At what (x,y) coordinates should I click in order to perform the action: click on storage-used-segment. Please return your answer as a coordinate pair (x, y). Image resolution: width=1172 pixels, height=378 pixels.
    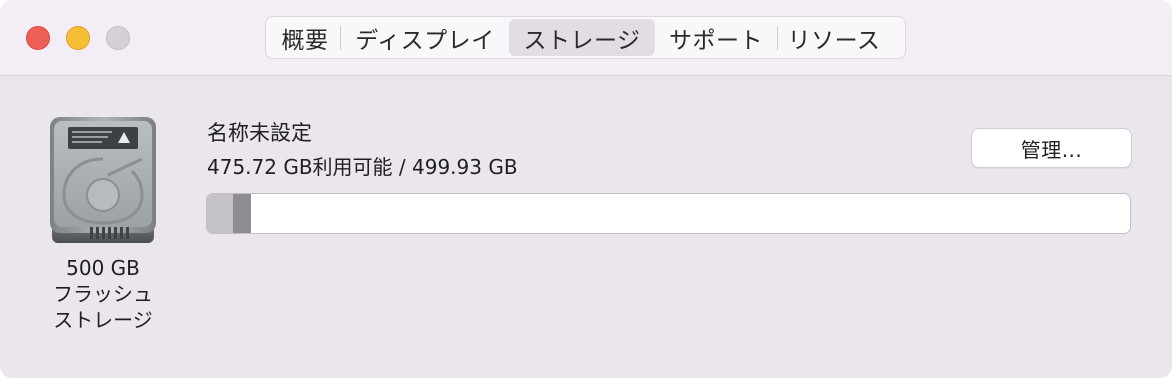
    Looking at the image, I should click on (220, 213).